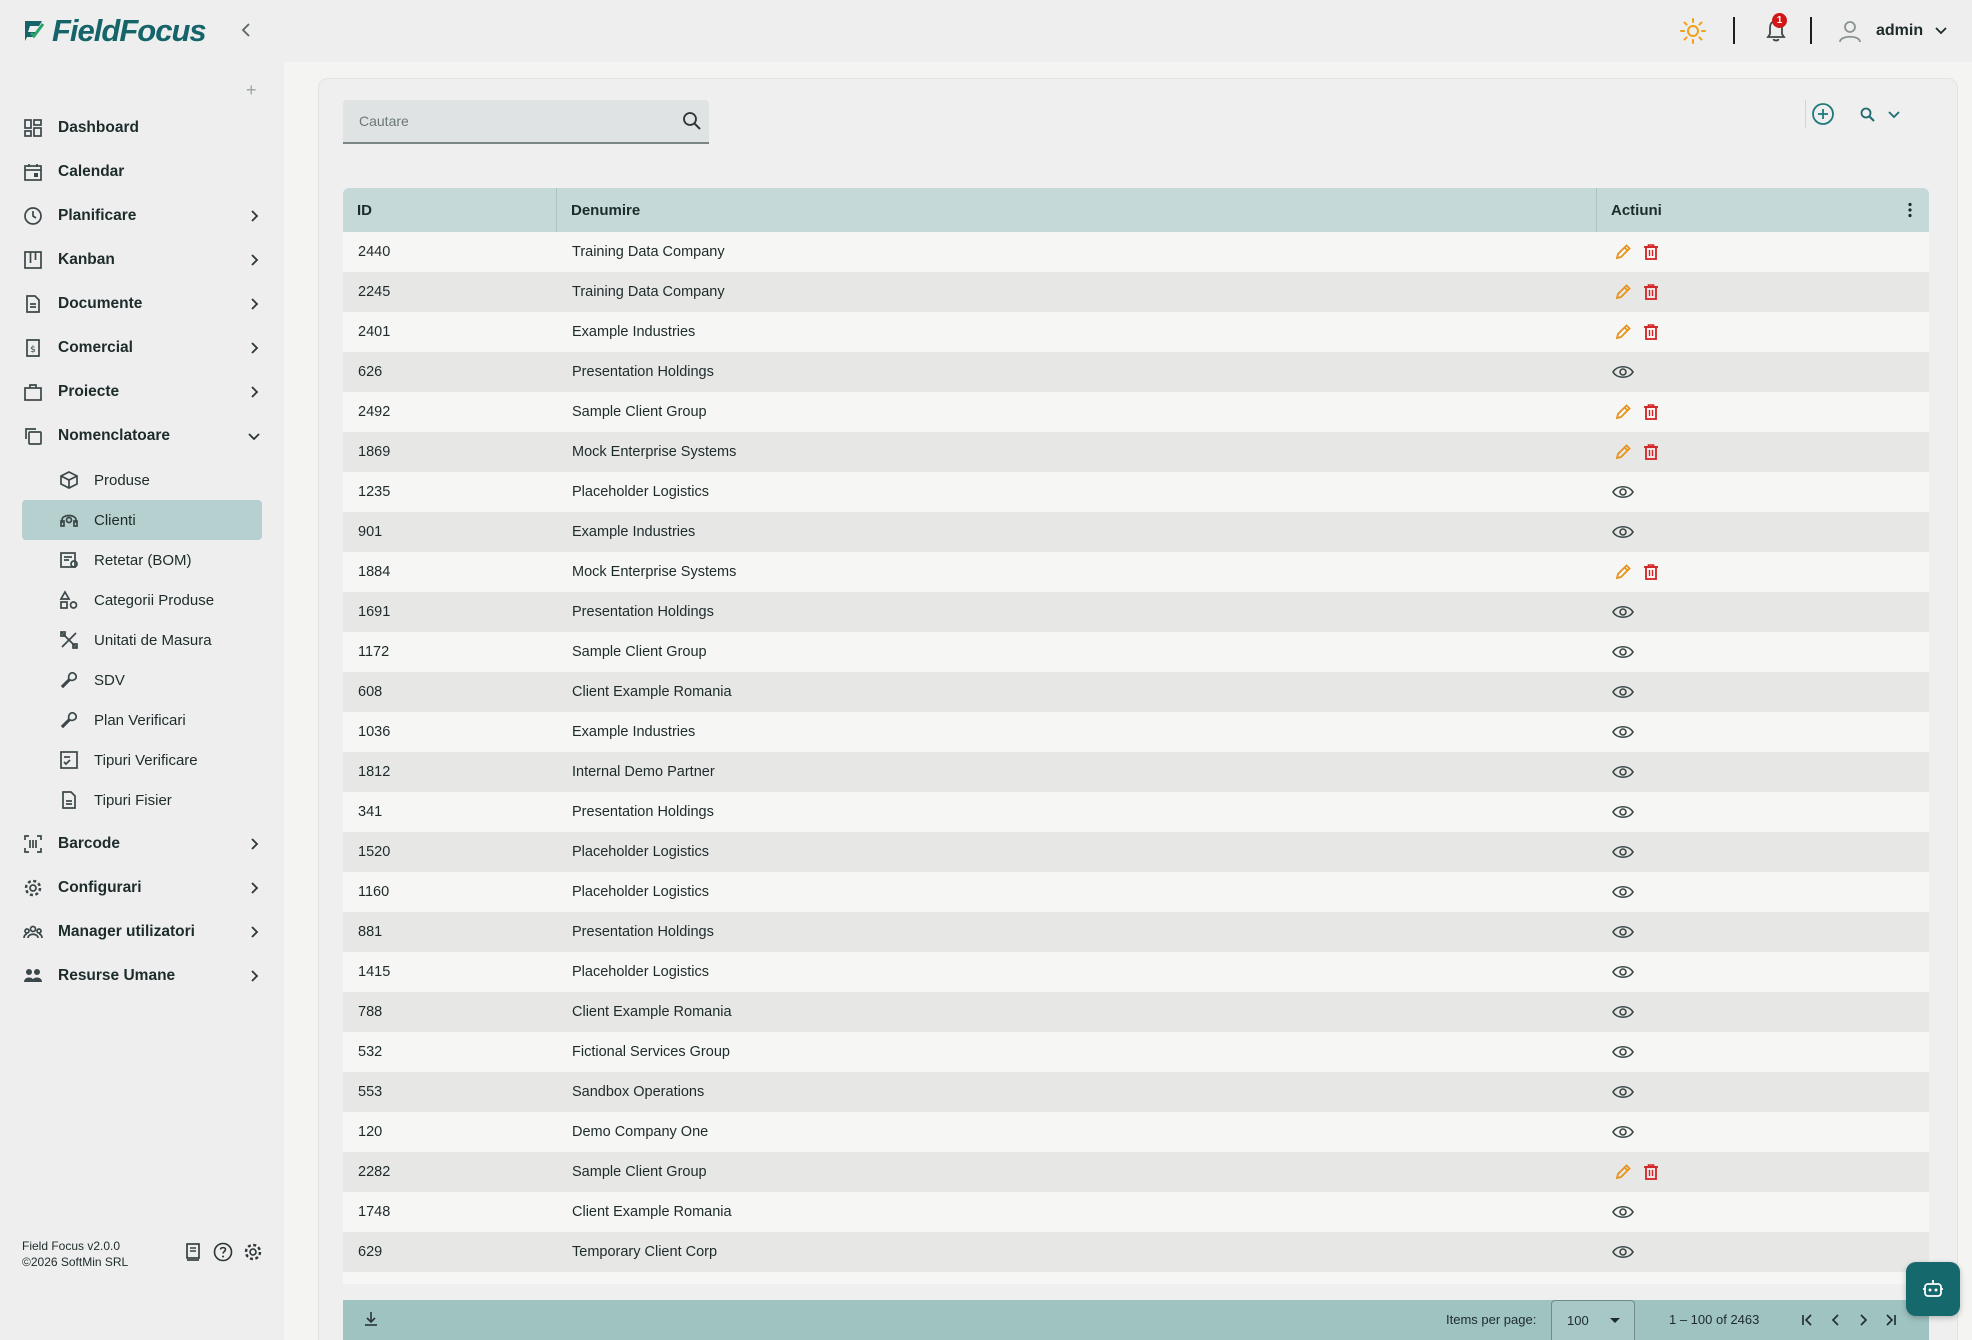 Image resolution: width=1972 pixels, height=1340 pixels. I want to click on theme-toggle-sun-icon, so click(1693, 31).